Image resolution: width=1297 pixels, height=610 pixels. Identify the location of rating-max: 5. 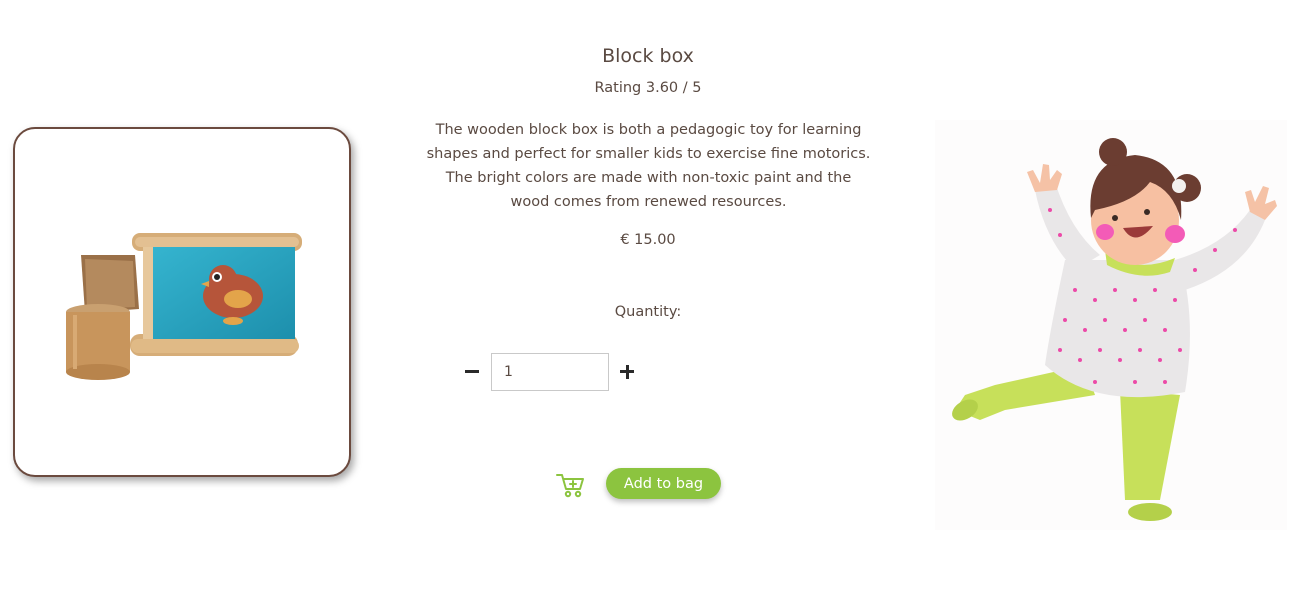
(697, 88).